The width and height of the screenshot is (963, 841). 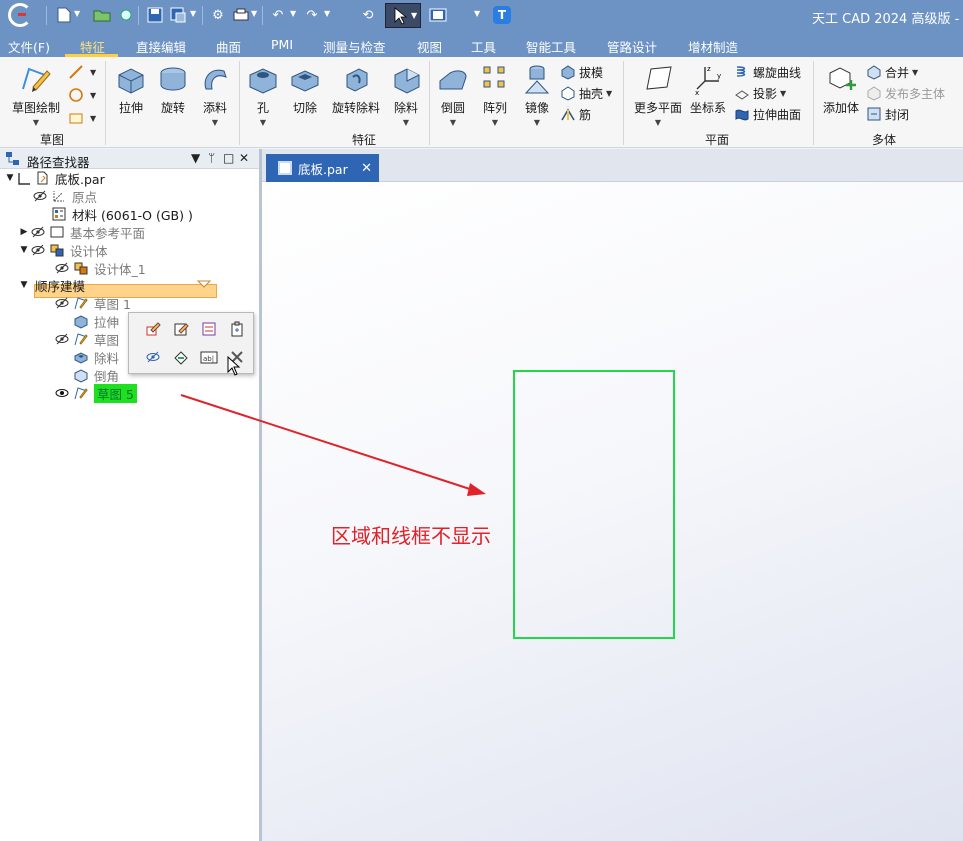 What do you see at coordinates (282, 44) in the screenshot?
I see `tab-pmi: PMI` at bounding box center [282, 44].